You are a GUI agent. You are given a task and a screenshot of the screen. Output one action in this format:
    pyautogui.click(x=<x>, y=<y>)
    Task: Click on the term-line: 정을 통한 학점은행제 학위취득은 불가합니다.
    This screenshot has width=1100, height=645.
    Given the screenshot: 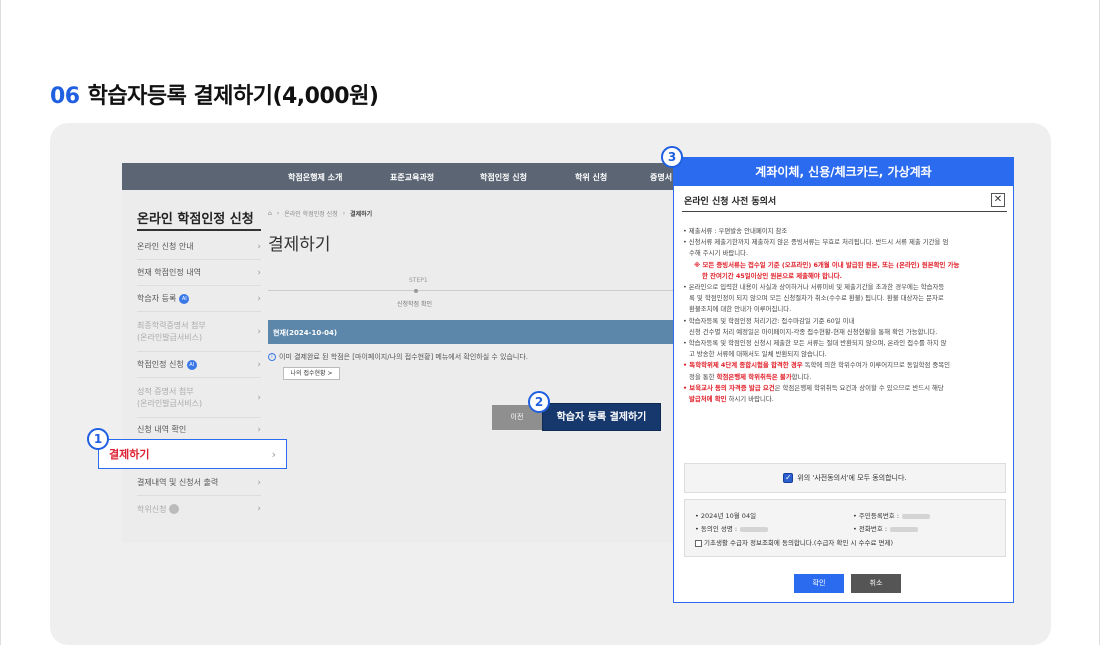 What is the action you would take?
    pyautogui.click(x=845, y=377)
    